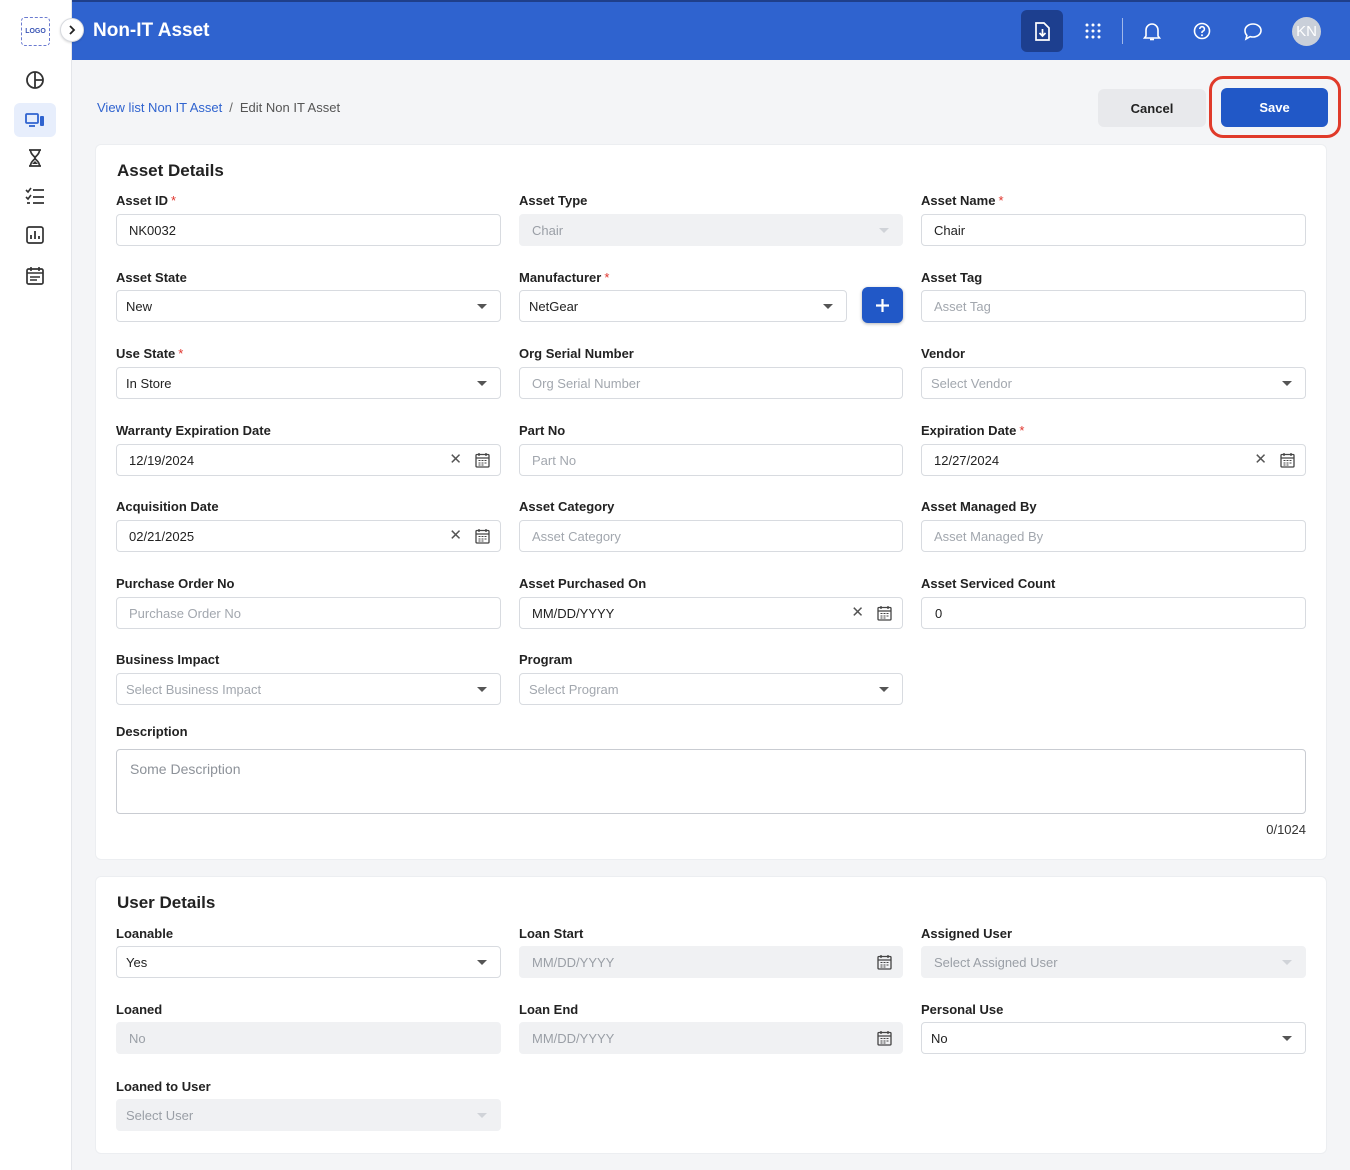 The height and width of the screenshot is (1170, 1350). Describe the element at coordinates (308, 460) in the screenshot. I see `warranty-exp-date-input: 12/19/2024 ✕` at that location.